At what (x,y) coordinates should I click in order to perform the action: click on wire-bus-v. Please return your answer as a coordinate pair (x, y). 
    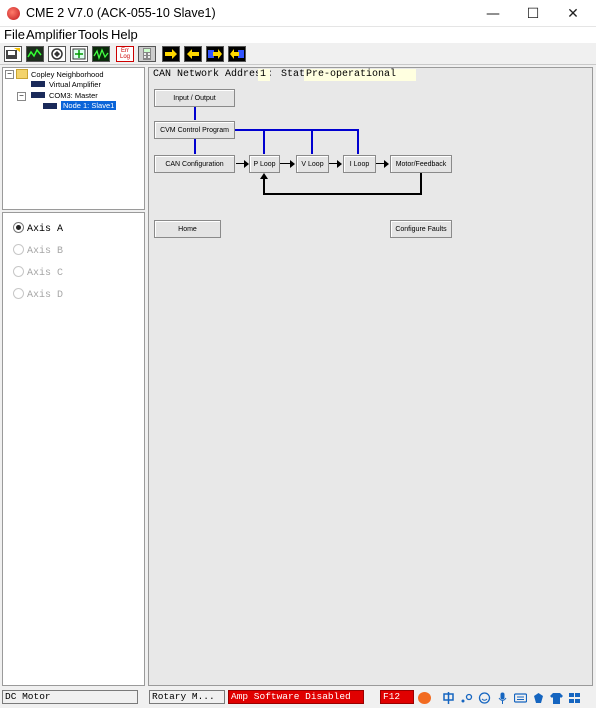
    Looking at the image, I should click on (312, 141).